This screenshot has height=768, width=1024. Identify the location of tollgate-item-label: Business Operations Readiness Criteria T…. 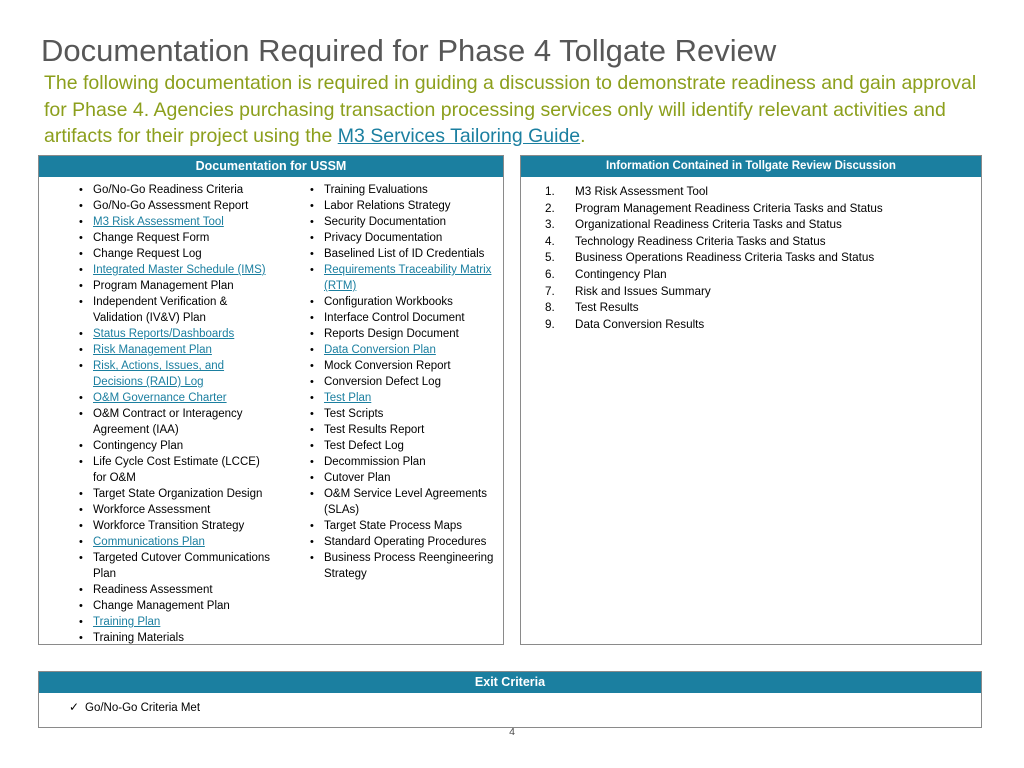
(725, 258).